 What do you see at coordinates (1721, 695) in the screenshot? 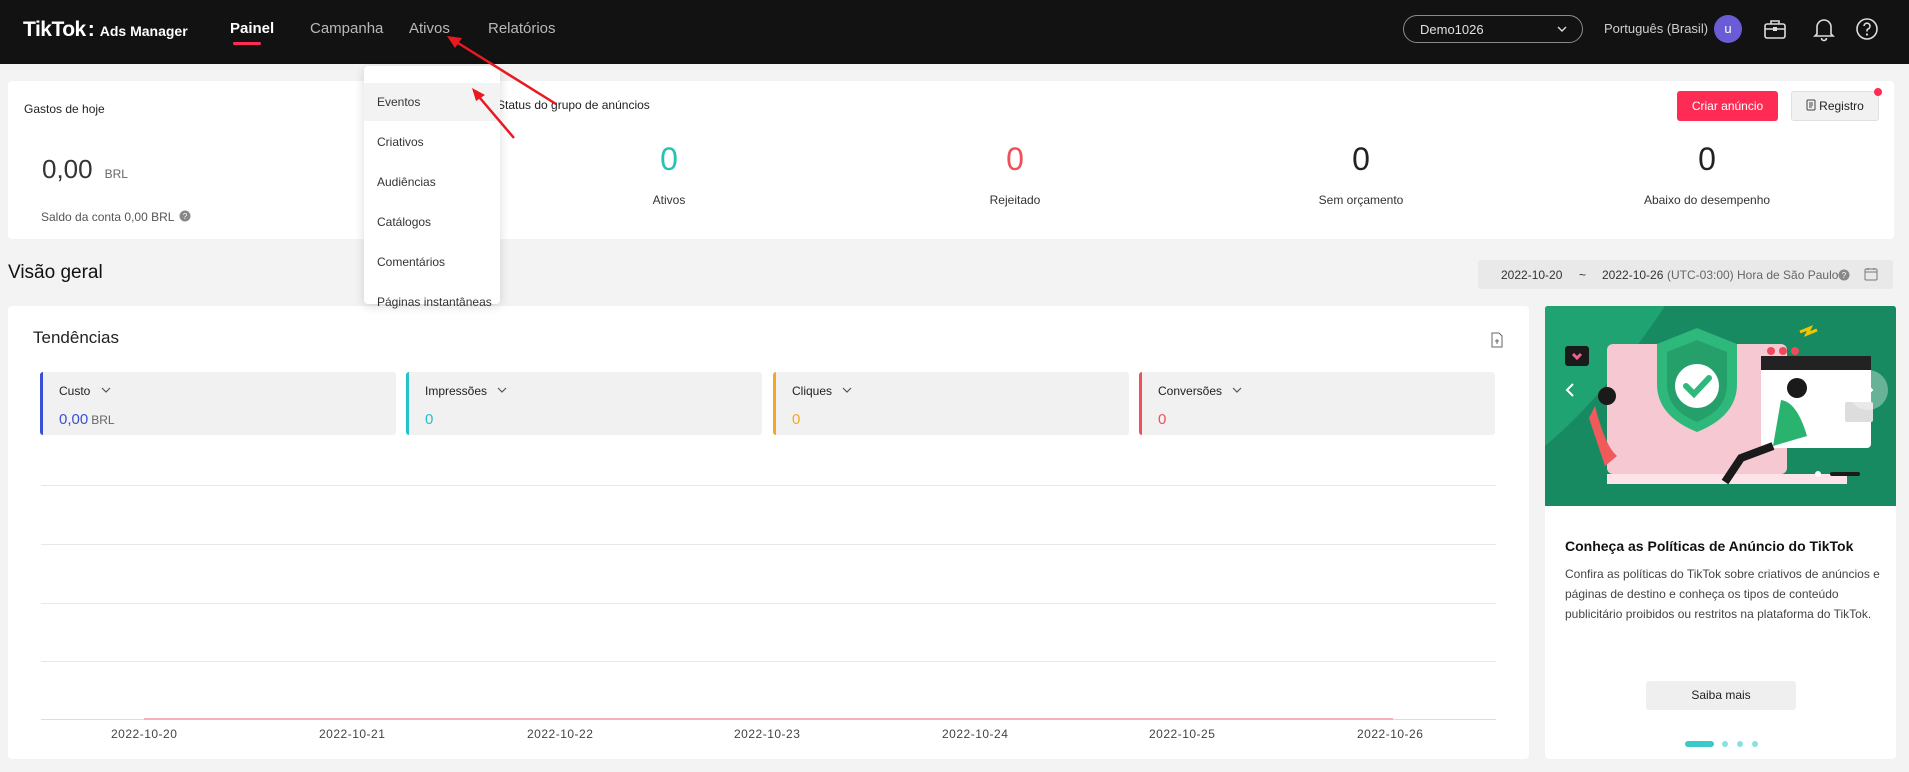
I see `learn-more-button: Saiba mais` at bounding box center [1721, 695].